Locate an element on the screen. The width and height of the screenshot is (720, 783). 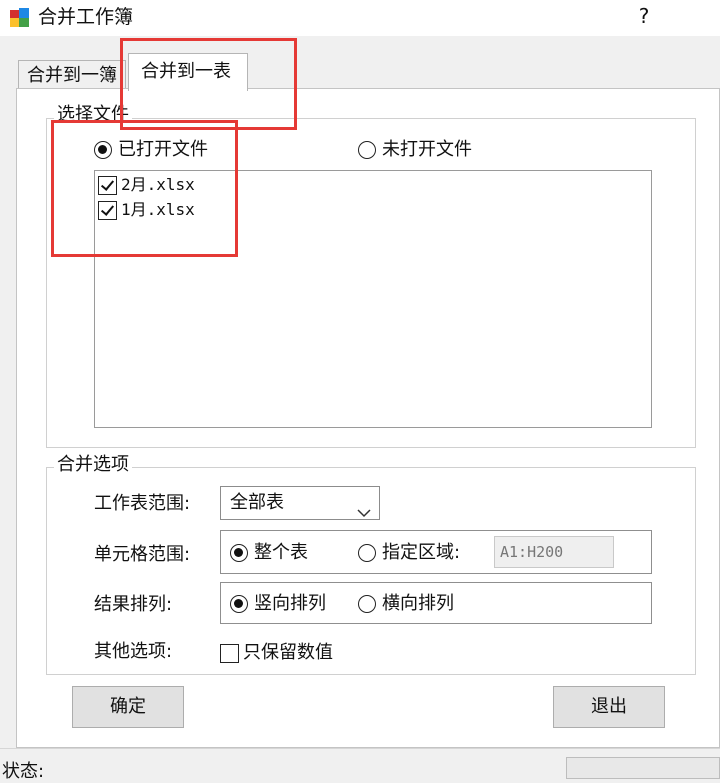
sheet-range-label: 工作表范围: is located at coordinates (142, 503).